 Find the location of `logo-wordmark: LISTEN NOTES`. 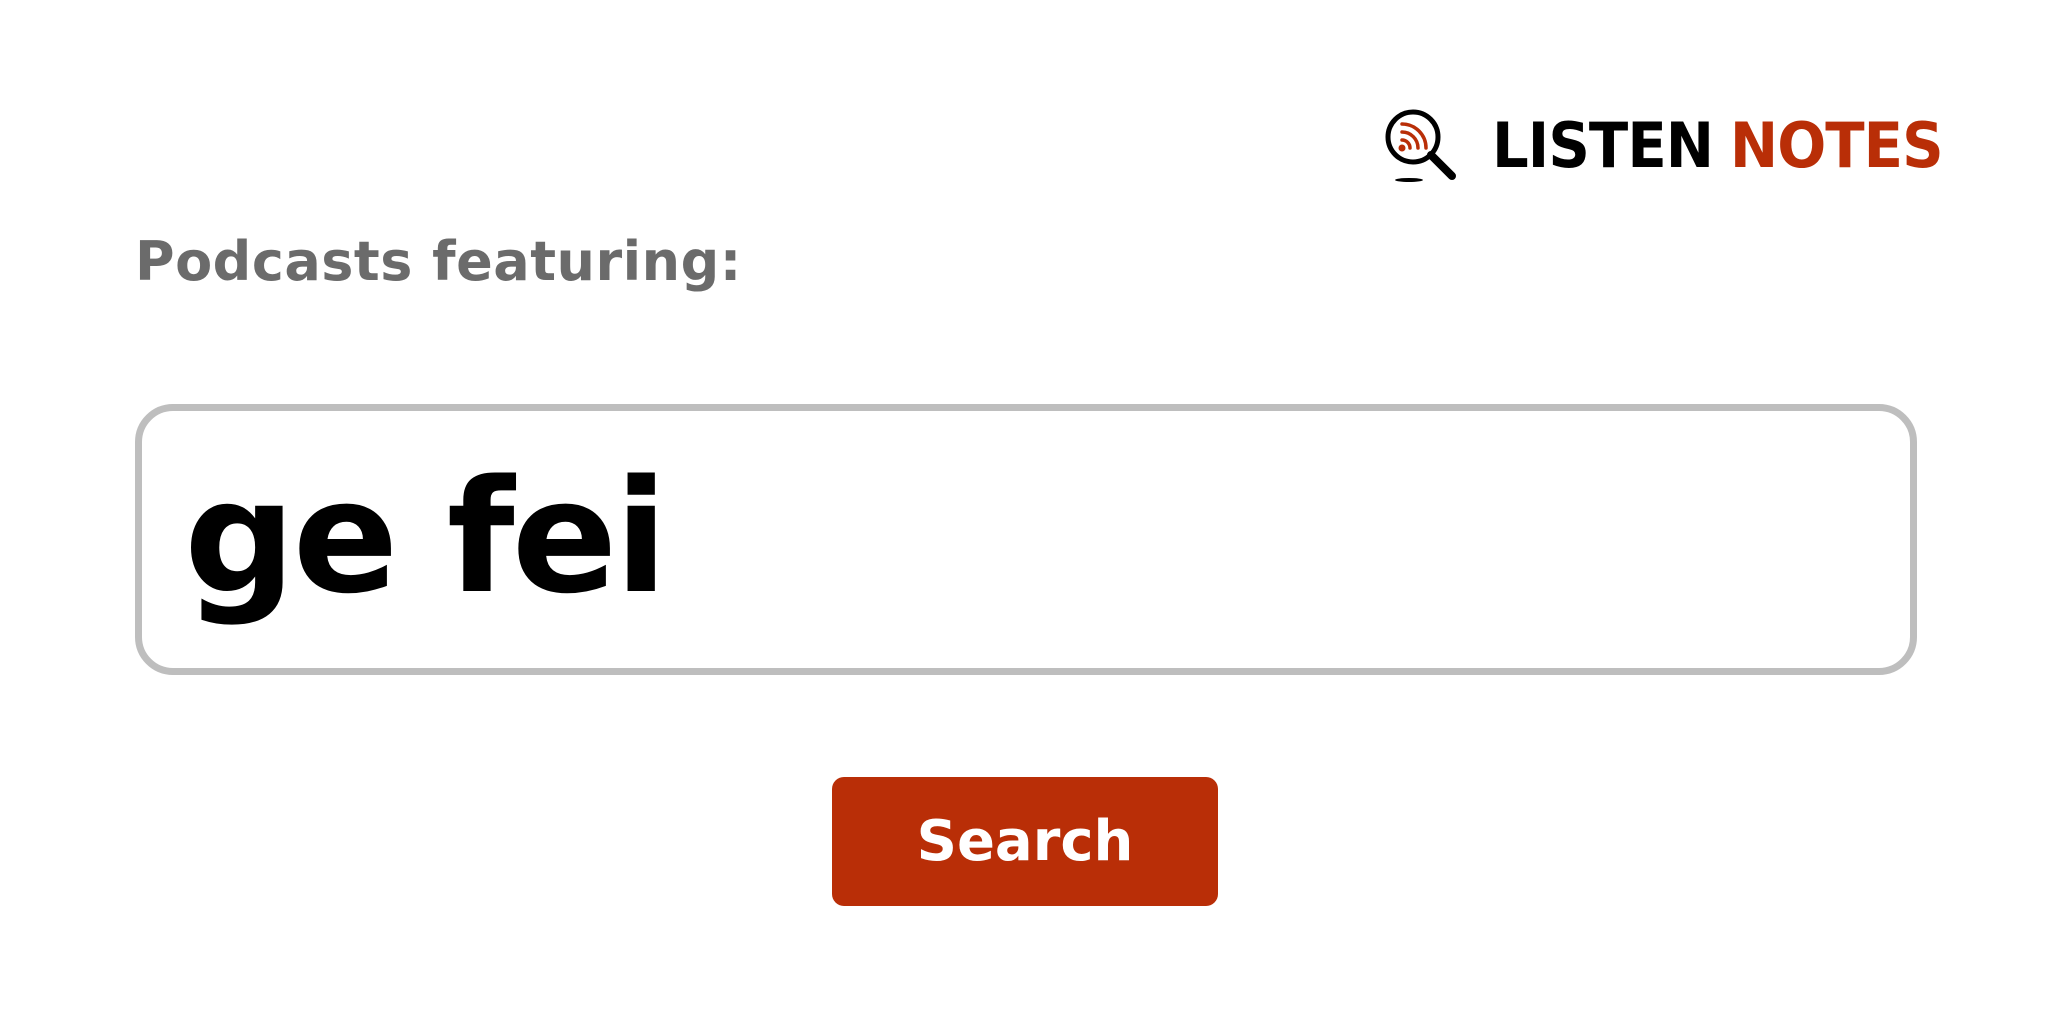

logo-wordmark: LISTEN NOTES is located at coordinates (1718, 145).